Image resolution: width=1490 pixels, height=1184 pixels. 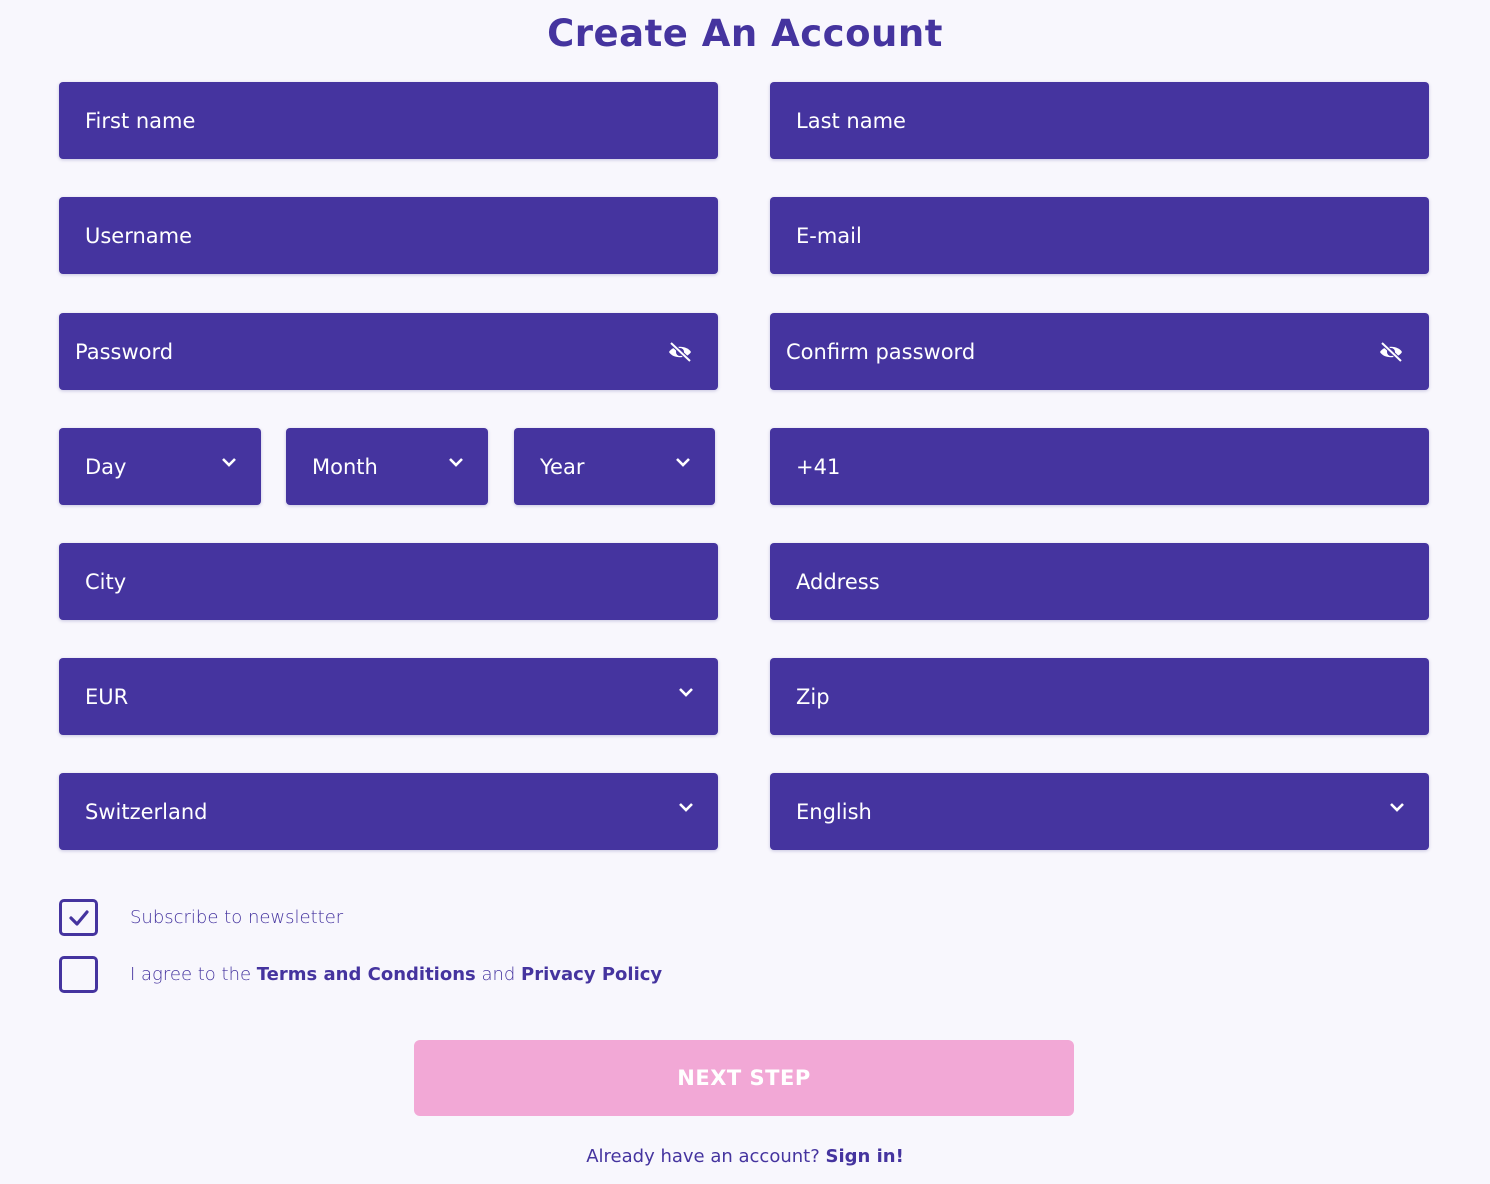 What do you see at coordinates (160, 466) in the screenshot?
I see `day-select: Day` at bounding box center [160, 466].